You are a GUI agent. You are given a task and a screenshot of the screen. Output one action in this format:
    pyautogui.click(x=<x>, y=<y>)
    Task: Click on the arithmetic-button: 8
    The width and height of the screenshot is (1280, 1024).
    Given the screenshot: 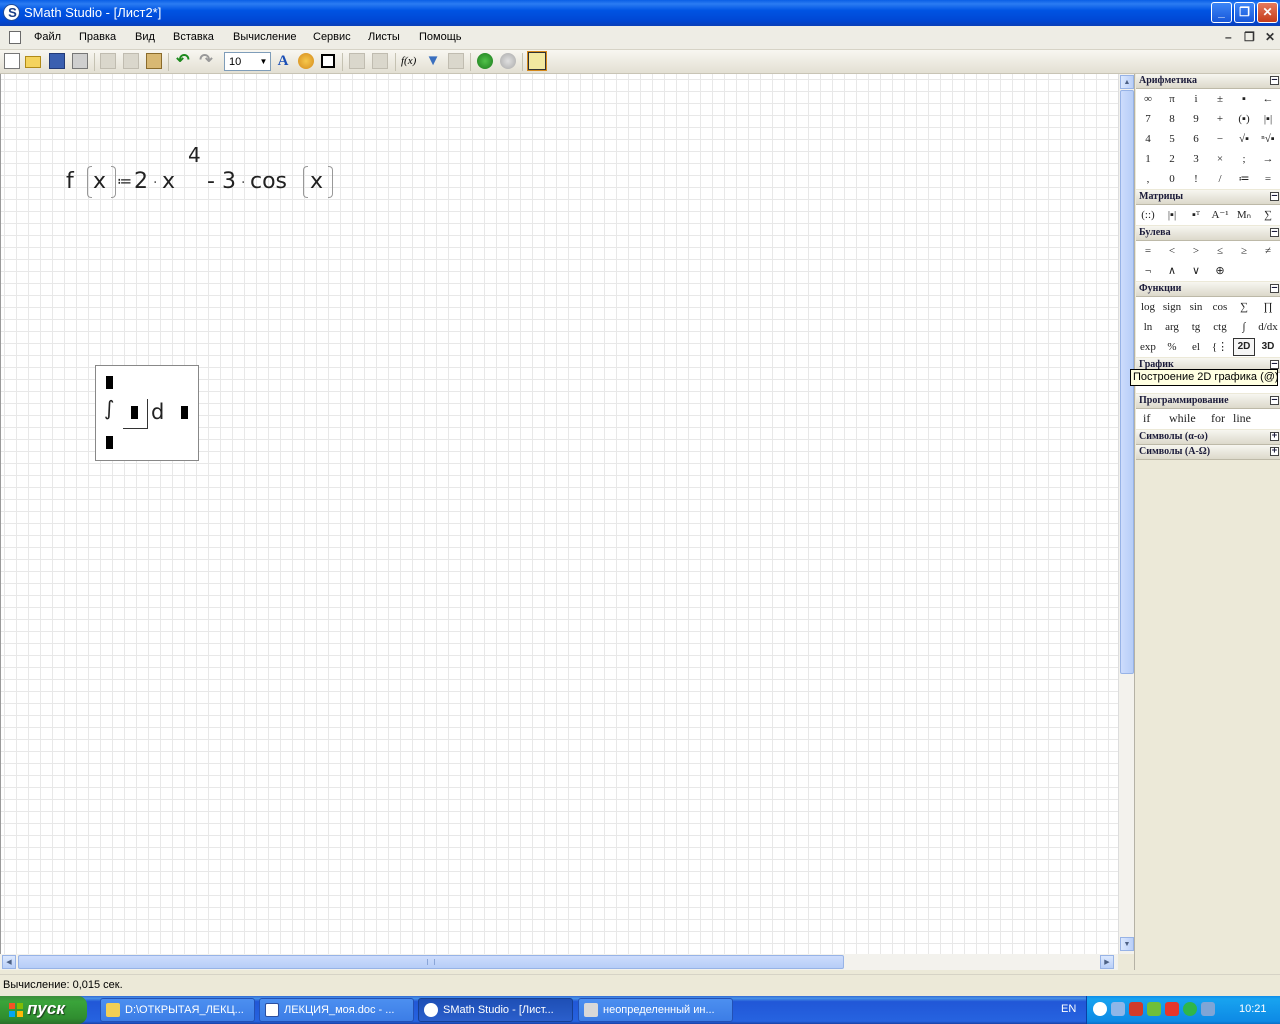 What is the action you would take?
    pyautogui.click(x=1172, y=119)
    